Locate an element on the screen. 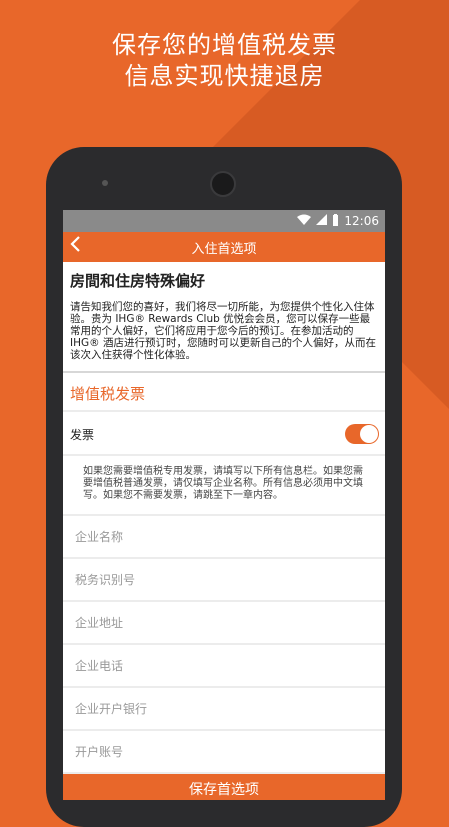 This screenshot has height=827, width=449. page-title: 入住首选项 is located at coordinates (224, 249).